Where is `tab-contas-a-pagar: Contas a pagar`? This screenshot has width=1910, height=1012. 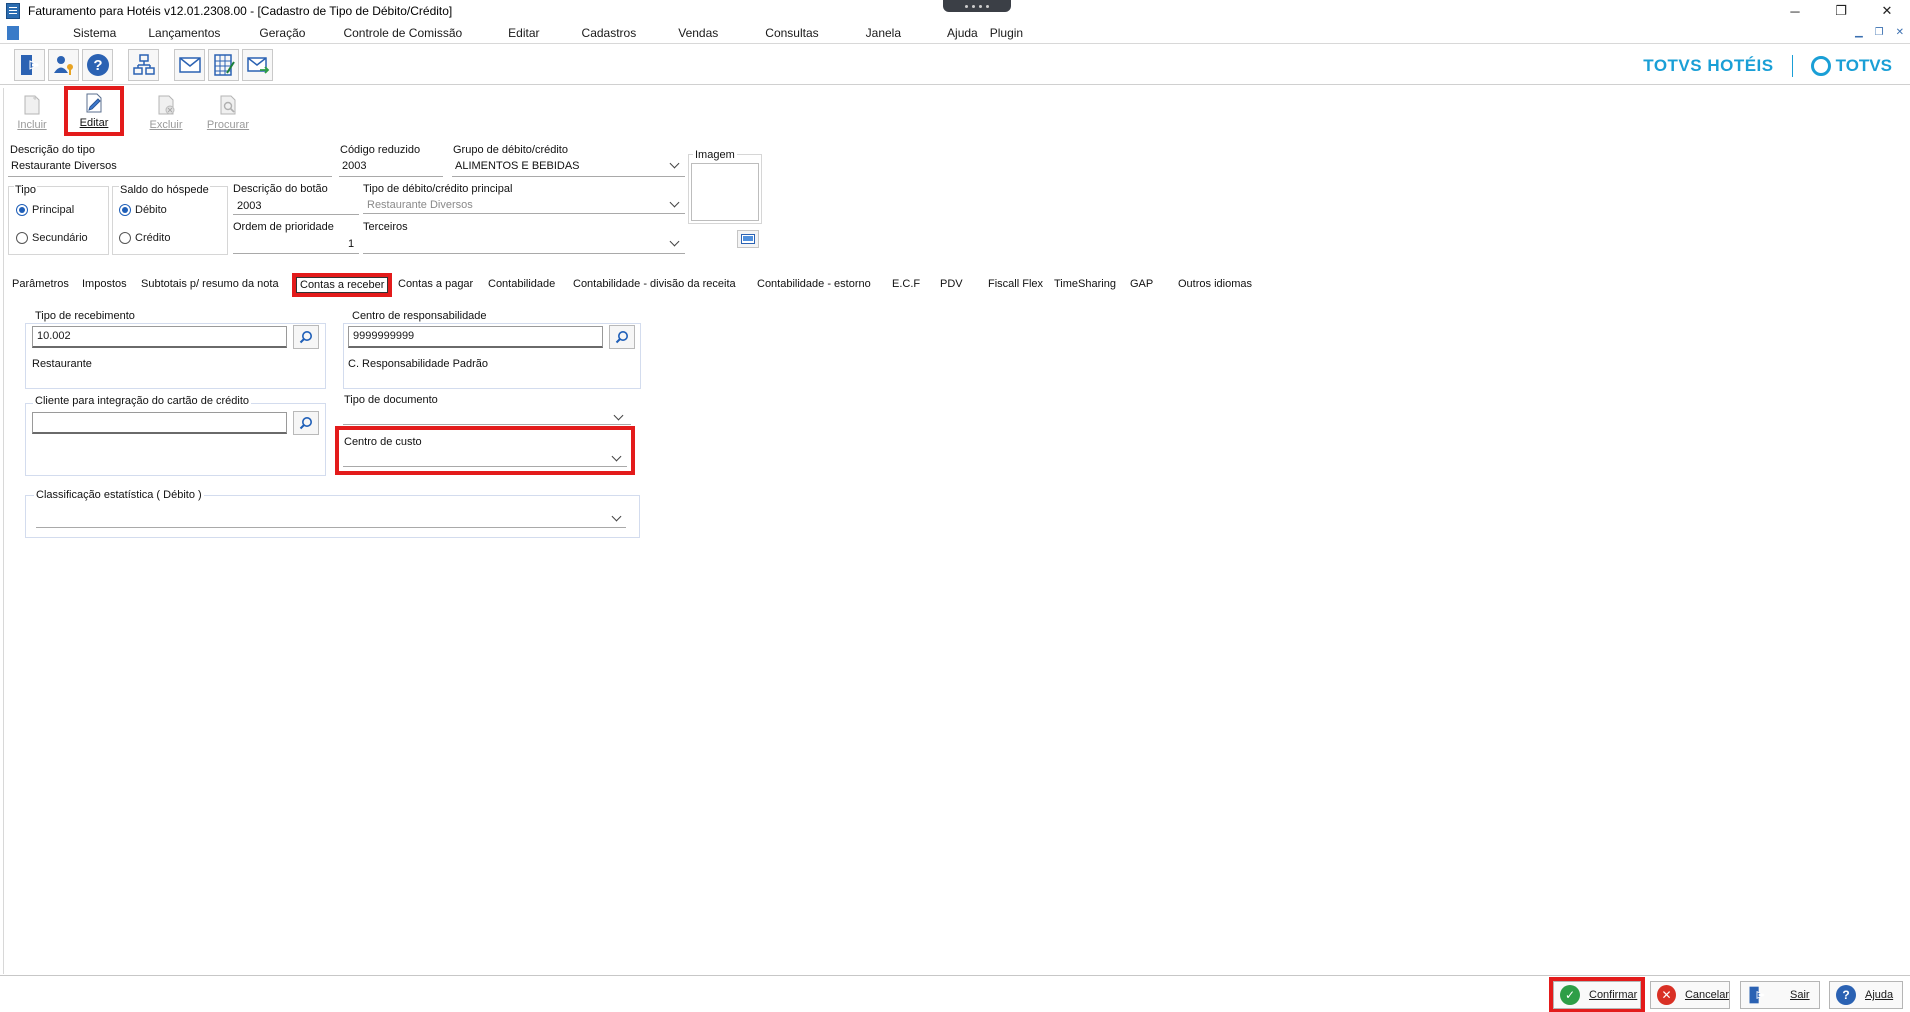 tab-contas-a-pagar: Contas a pagar is located at coordinates (435, 284).